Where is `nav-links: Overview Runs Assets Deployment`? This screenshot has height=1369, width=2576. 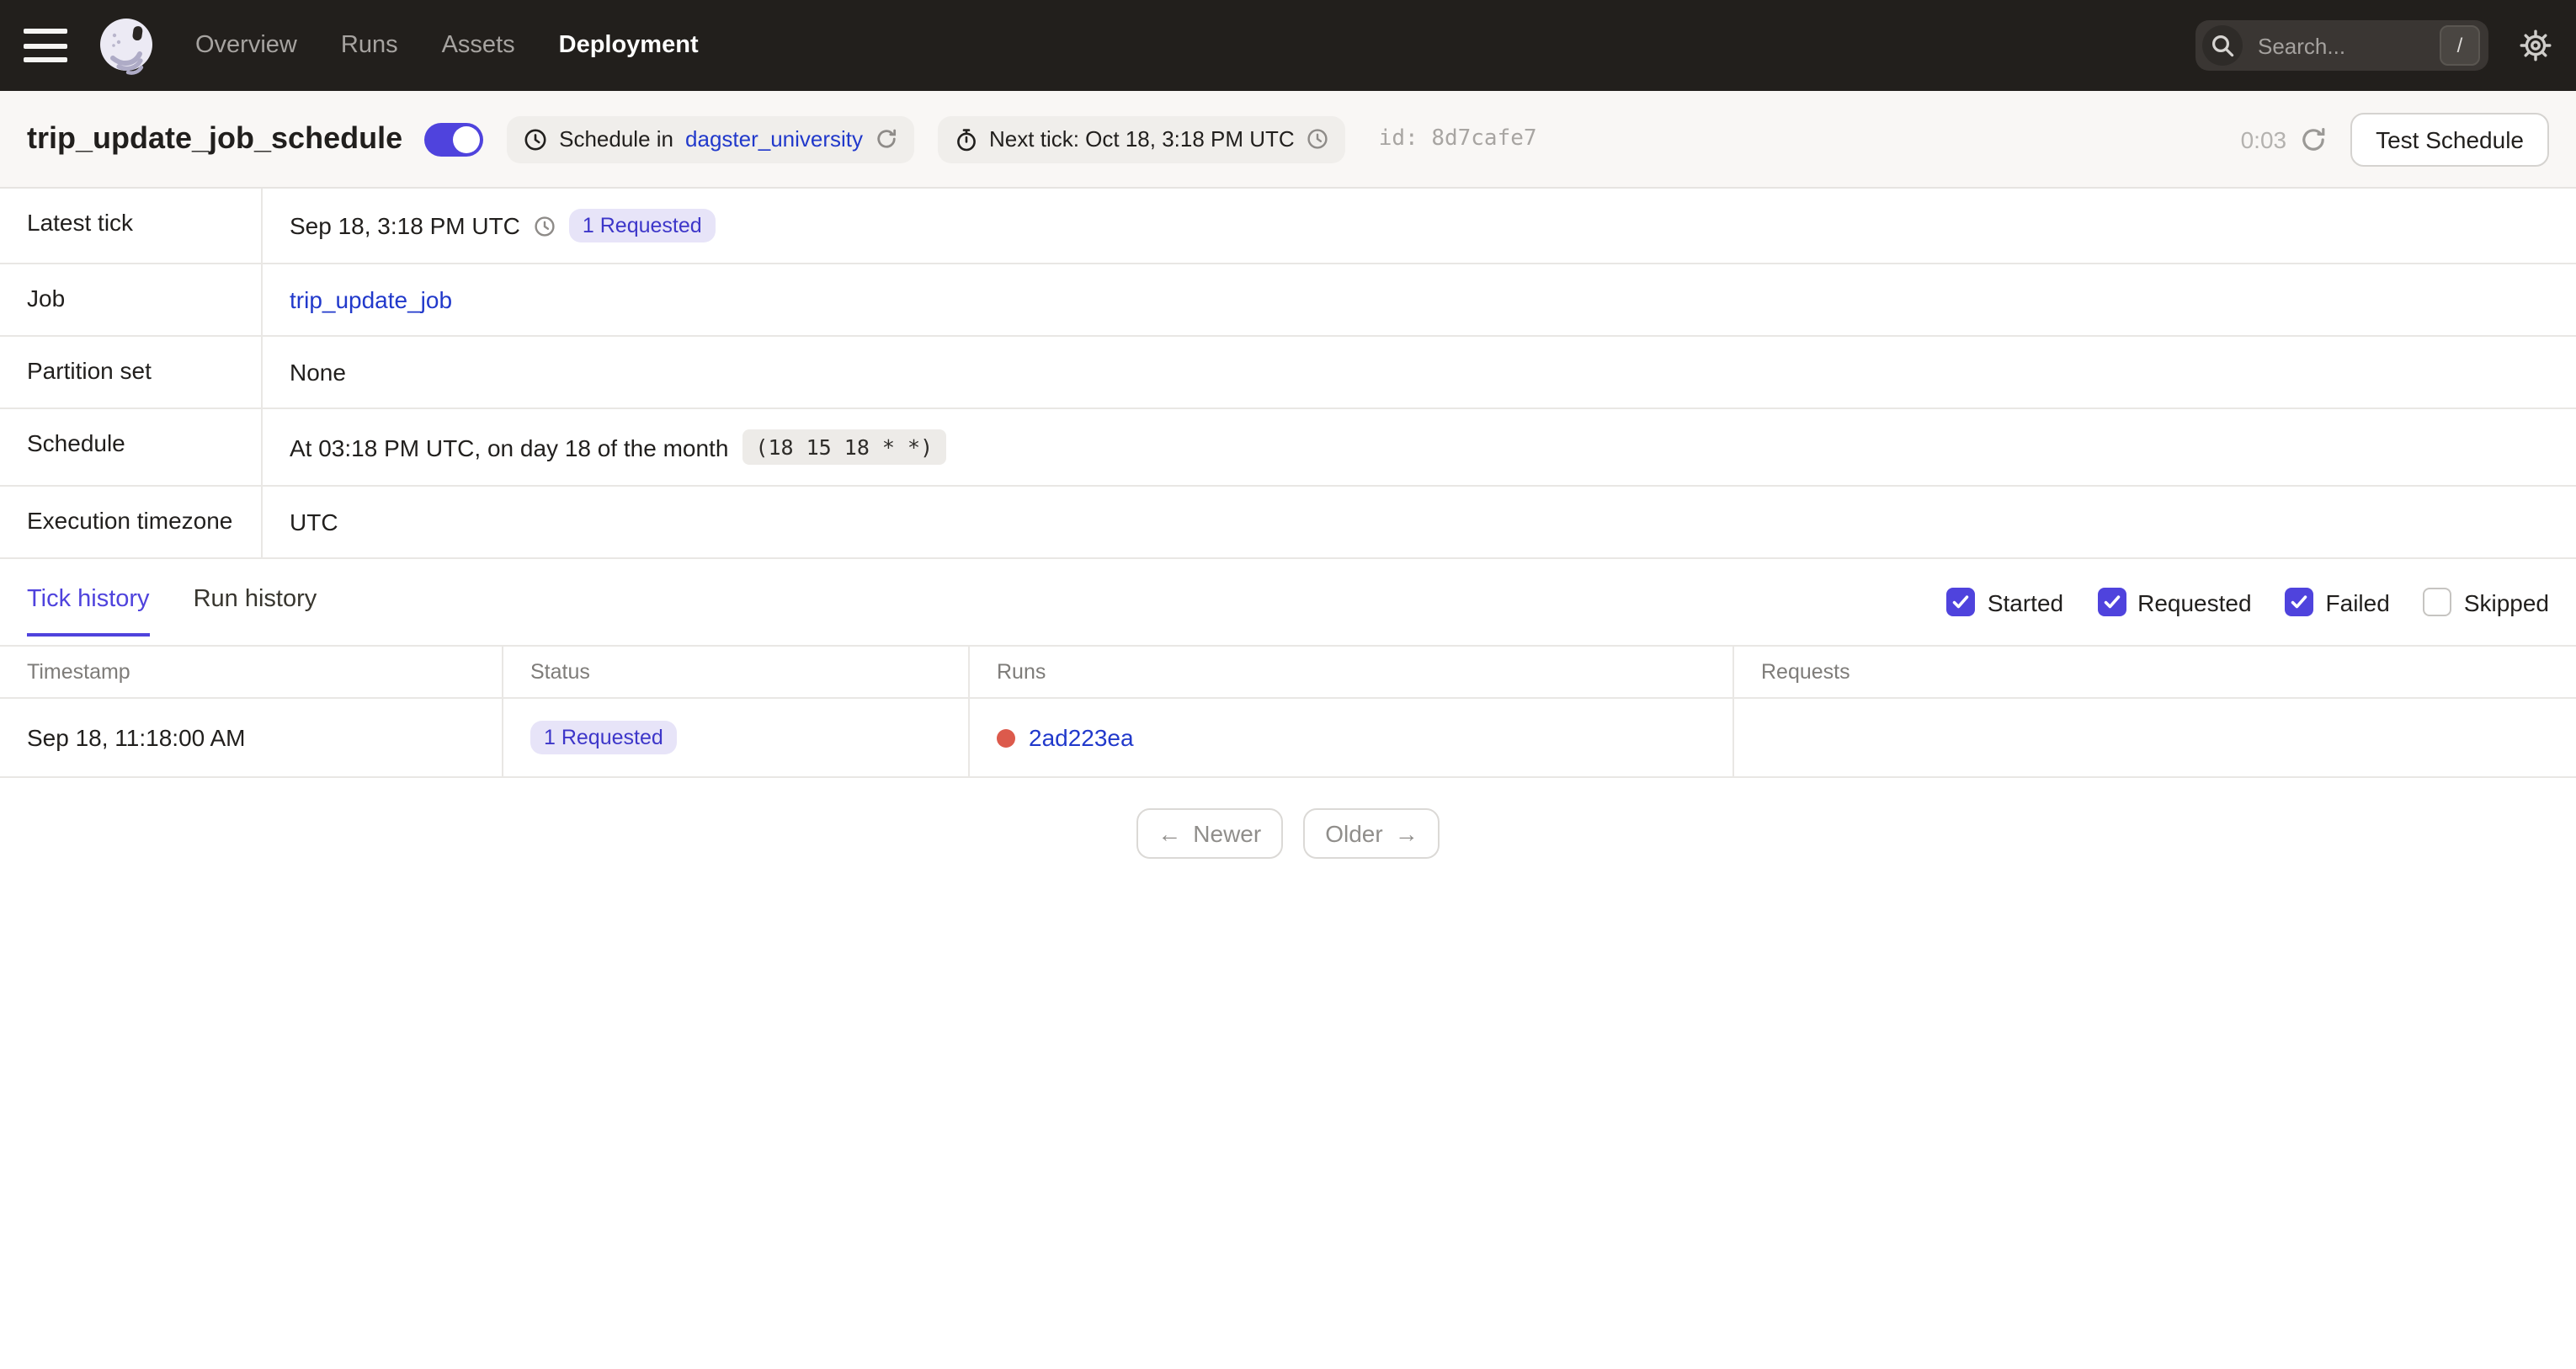
nav-links: Overview Runs Assets Deployment is located at coordinates (447, 45).